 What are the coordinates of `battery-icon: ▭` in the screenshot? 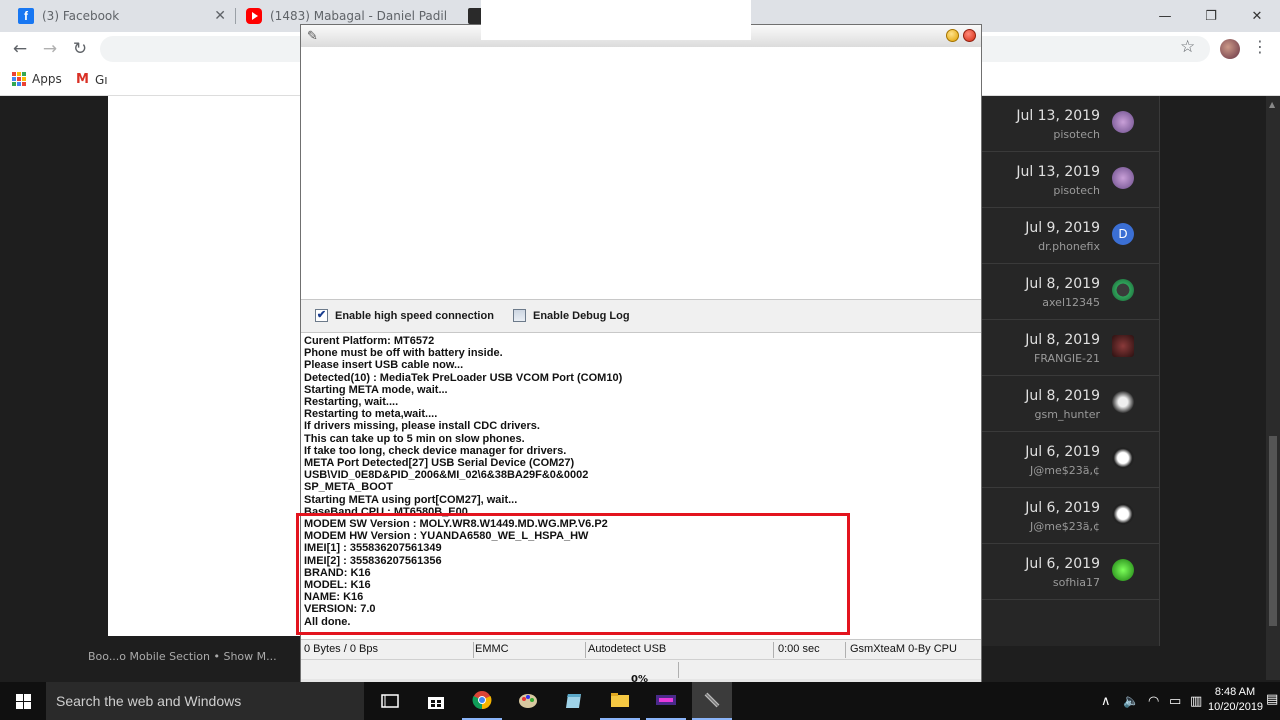 It's located at (1175, 701).